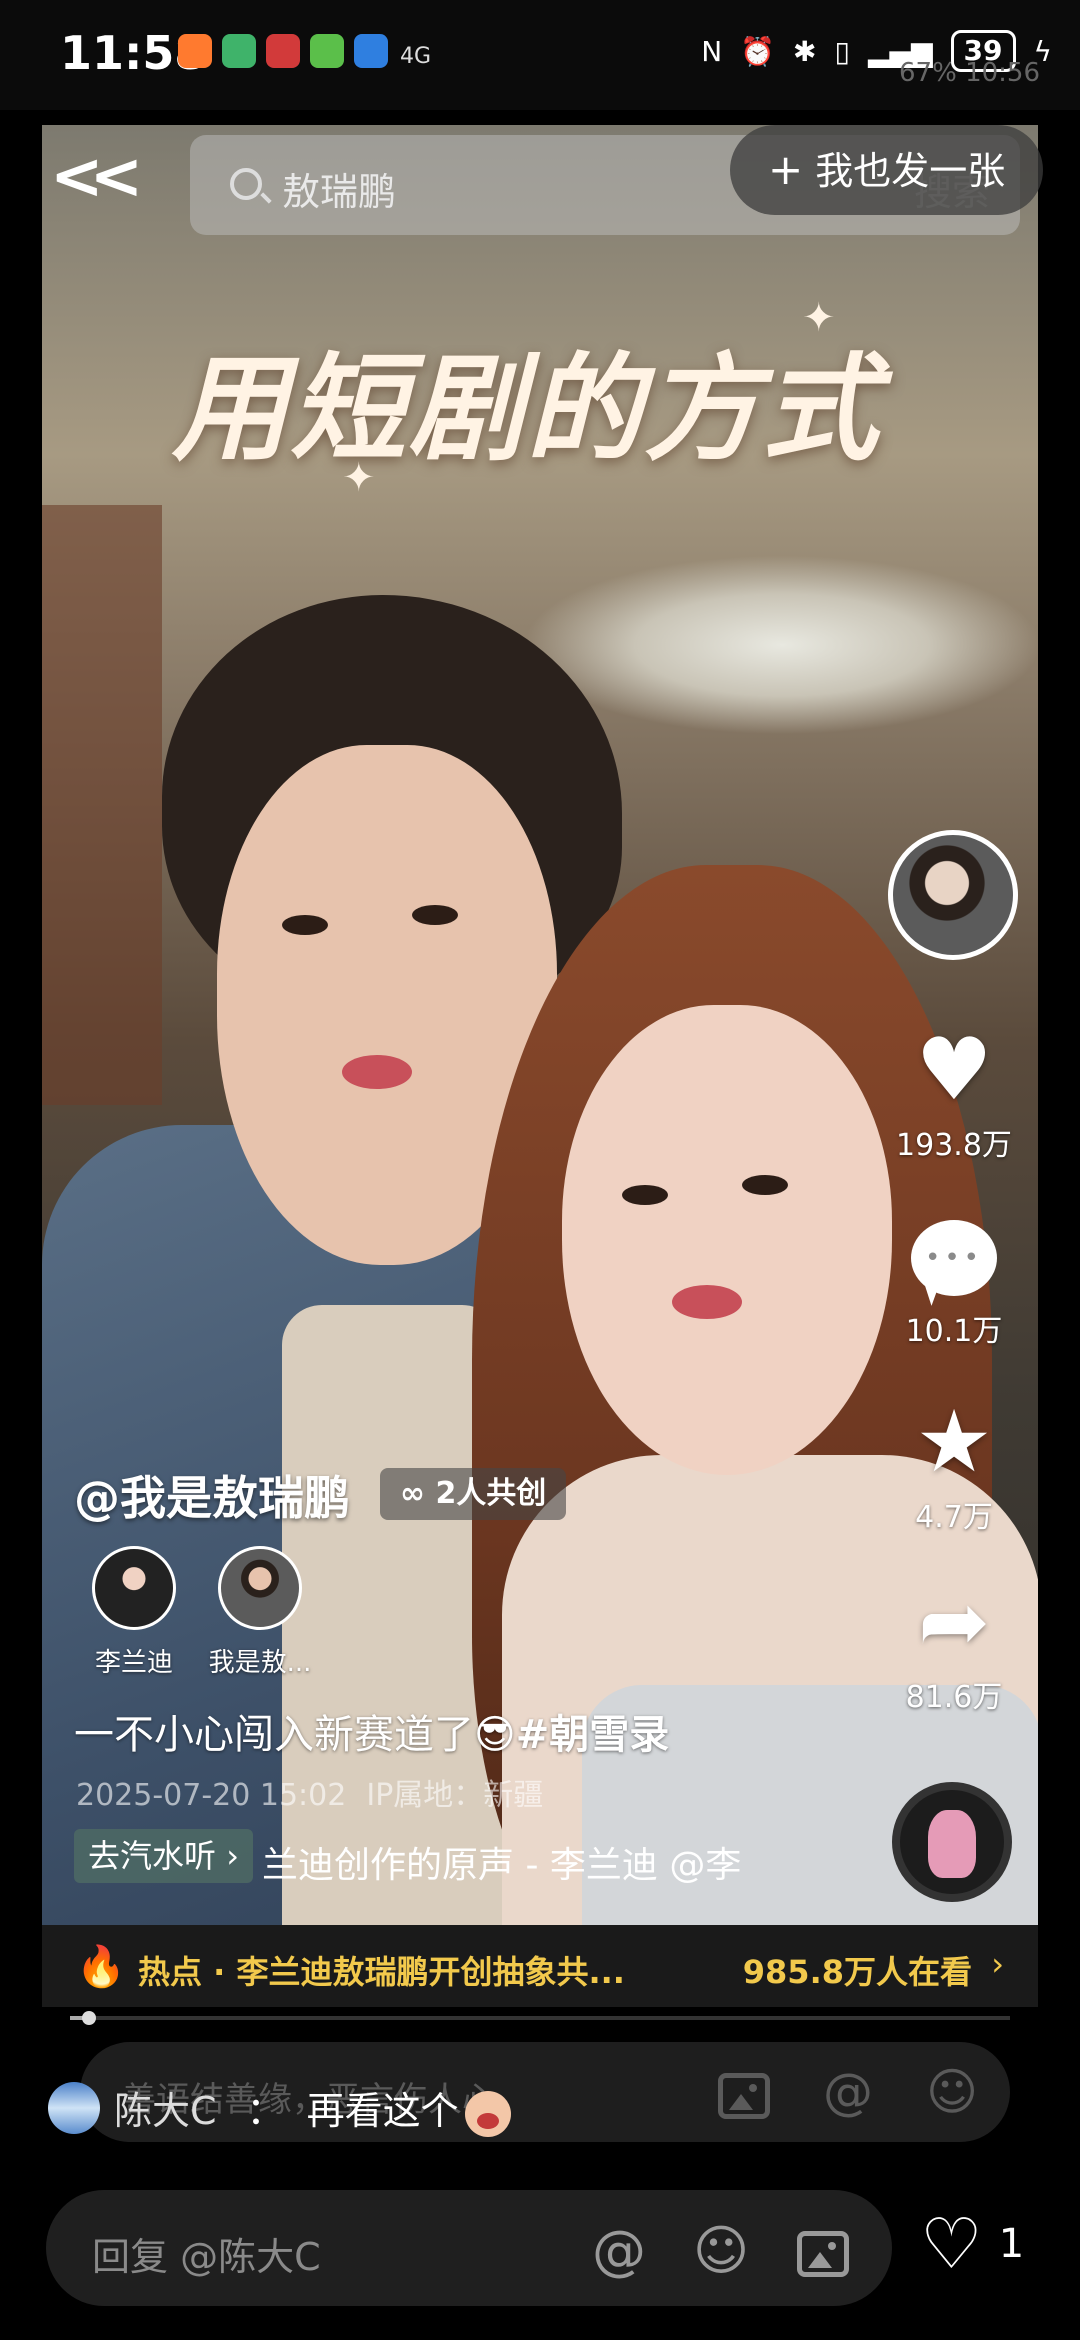 The height and width of the screenshot is (2340, 1080). I want to click on nfc-icon: N, so click(712, 51).